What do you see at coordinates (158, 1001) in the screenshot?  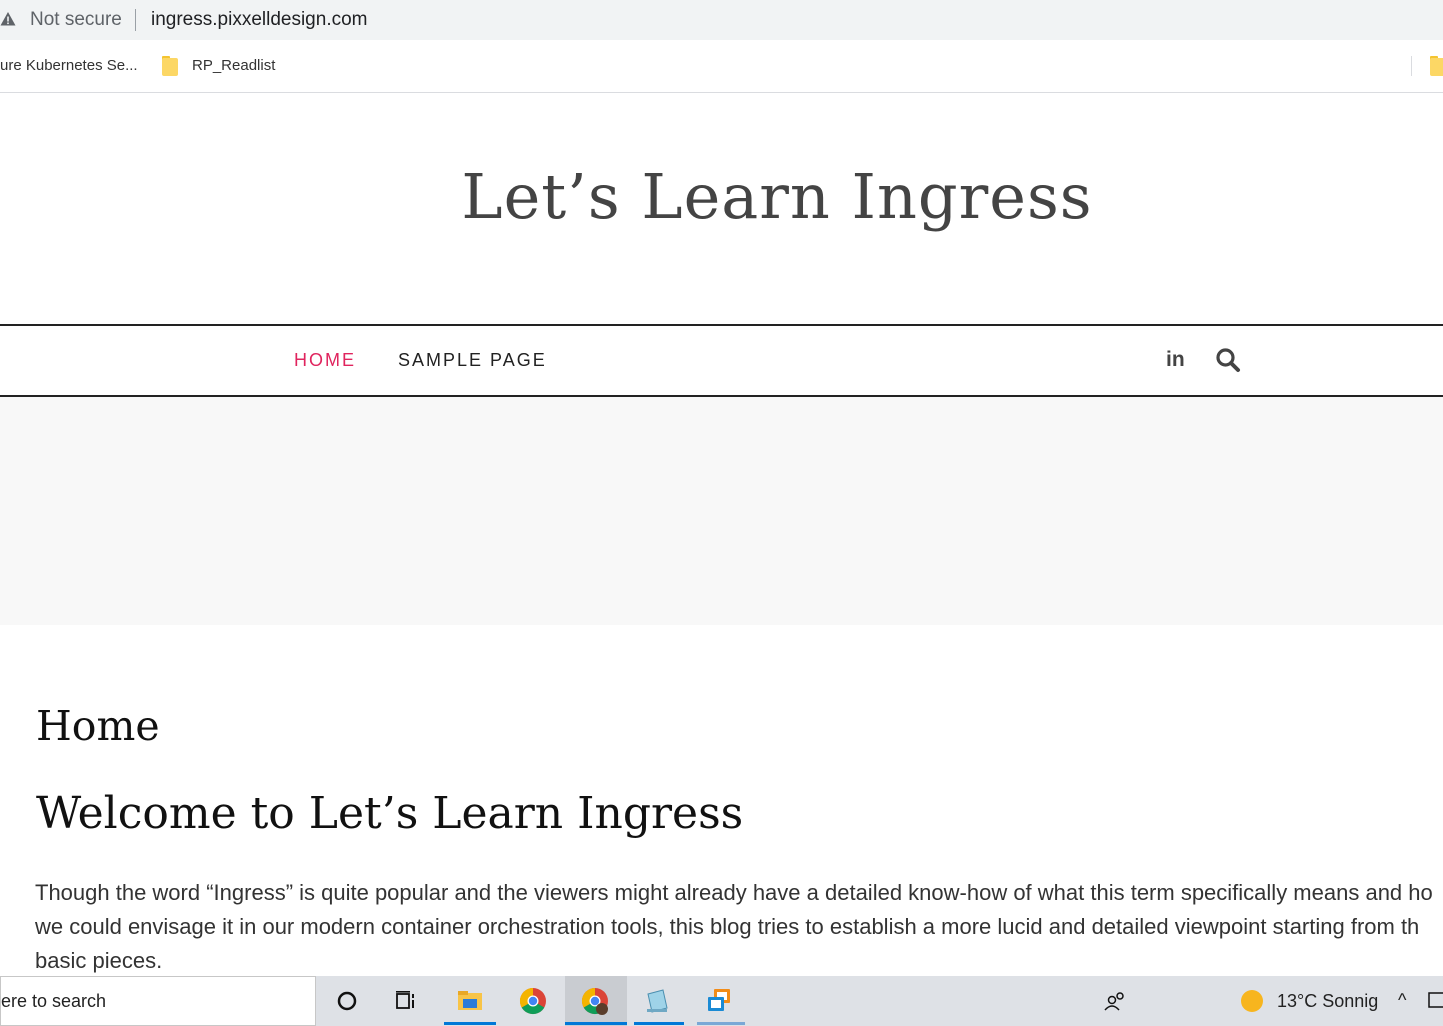 I see `taskbar-search-box: ere to search` at bounding box center [158, 1001].